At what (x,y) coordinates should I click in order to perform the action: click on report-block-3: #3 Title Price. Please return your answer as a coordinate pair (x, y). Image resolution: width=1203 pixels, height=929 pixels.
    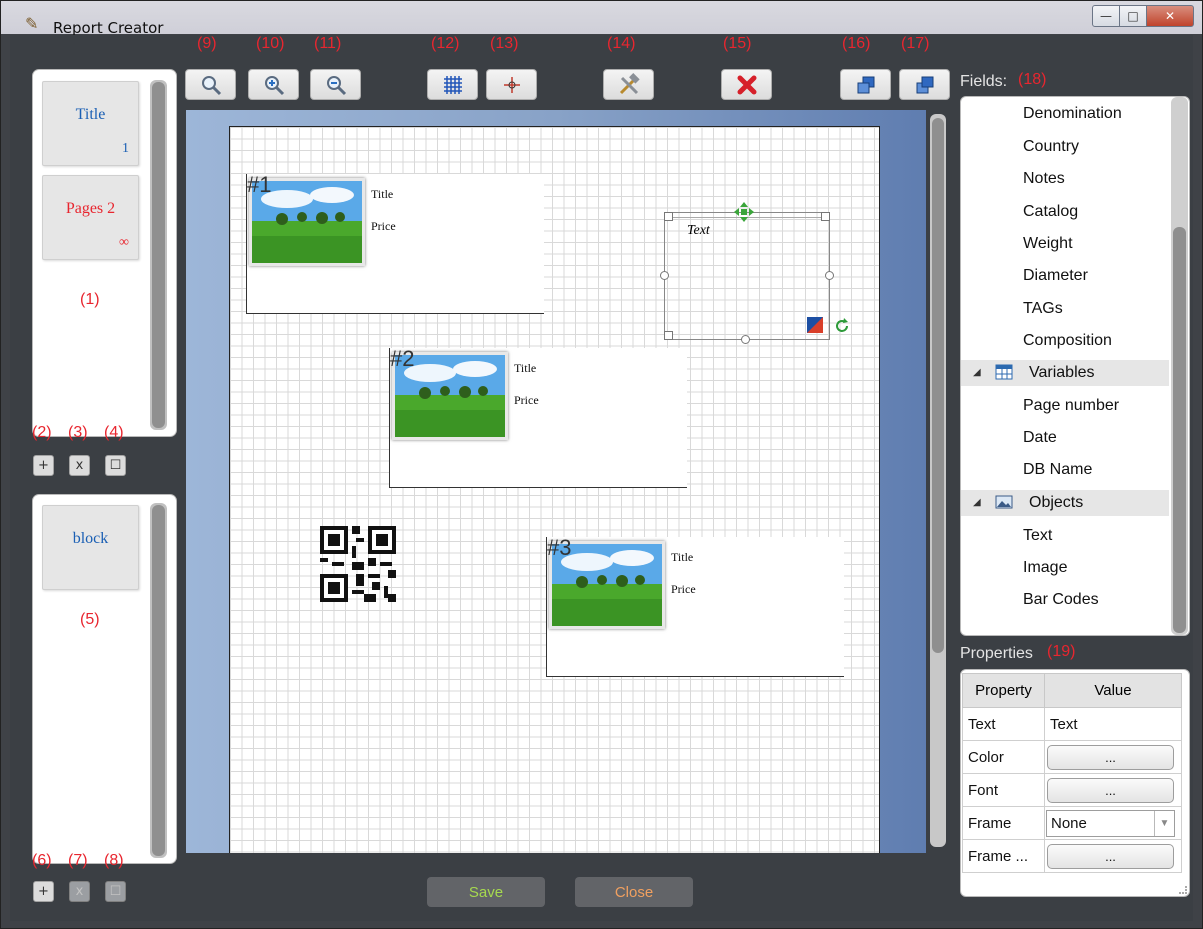
    Looking at the image, I should click on (695, 607).